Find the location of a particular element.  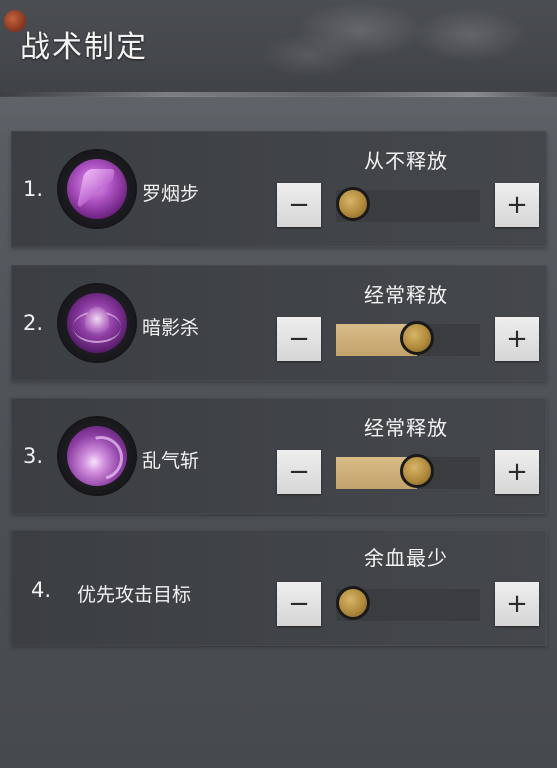

row-number: 2. is located at coordinates (33, 323).